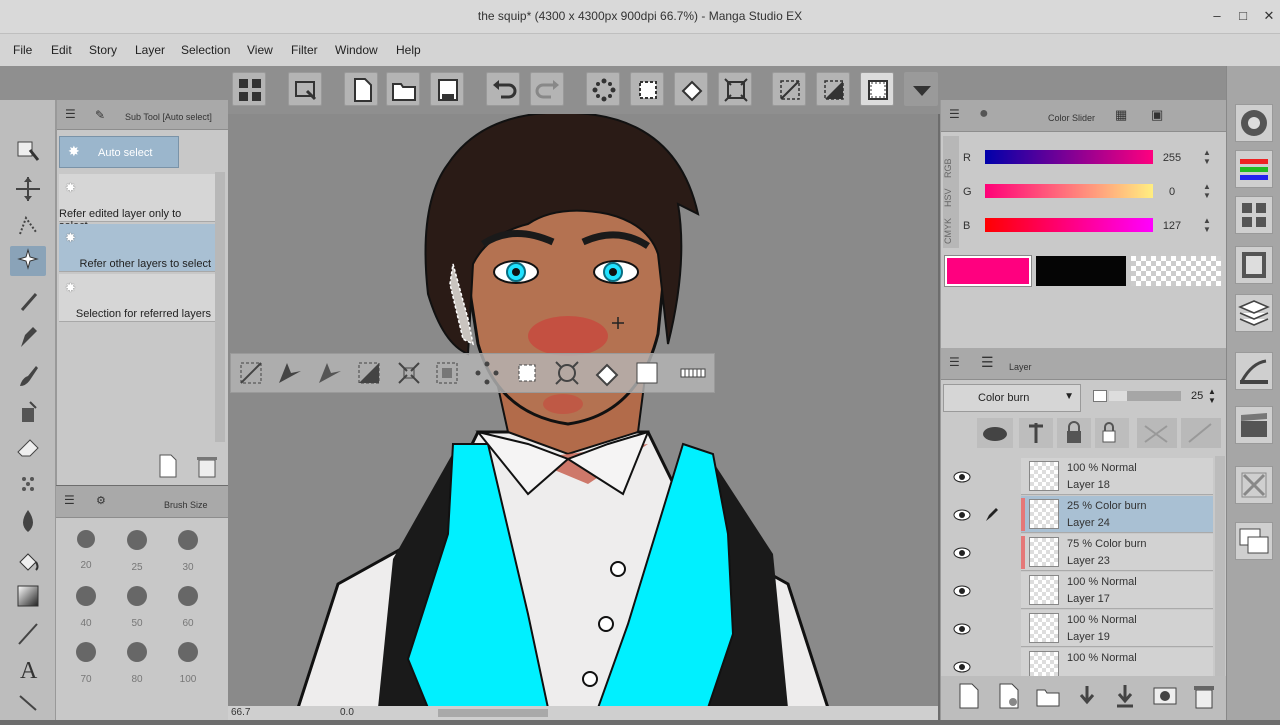 This screenshot has height=725, width=1280. I want to click on blue-value: 127, so click(1172, 226).